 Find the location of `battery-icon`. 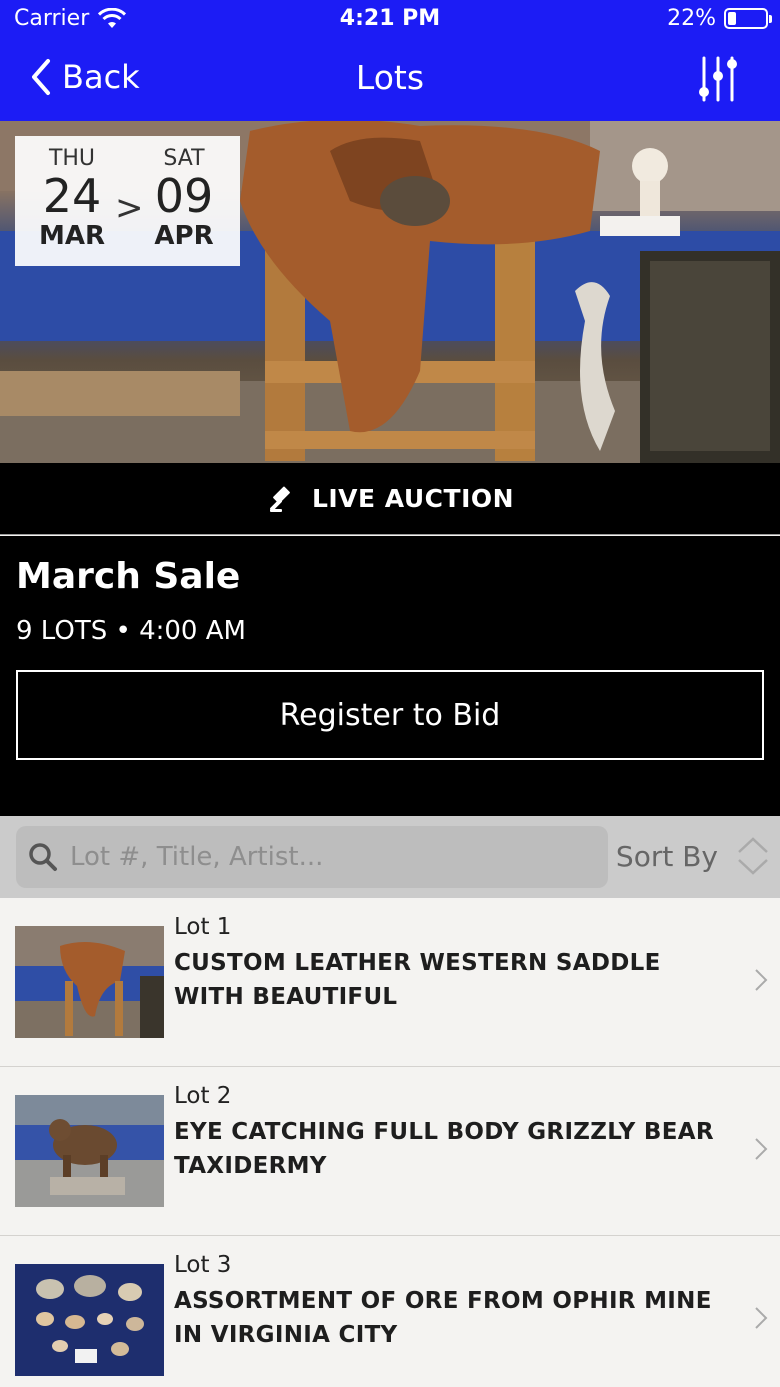

battery-icon is located at coordinates (748, 18).